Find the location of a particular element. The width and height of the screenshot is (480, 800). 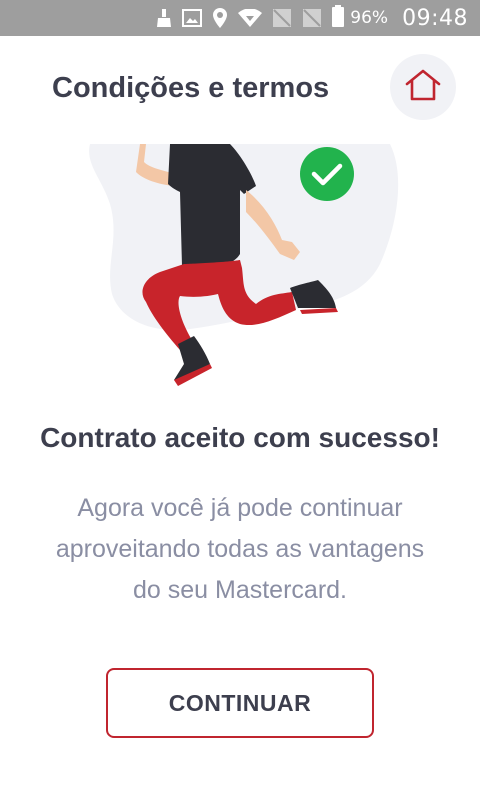

header: Condições e termos is located at coordinates (240, 90).